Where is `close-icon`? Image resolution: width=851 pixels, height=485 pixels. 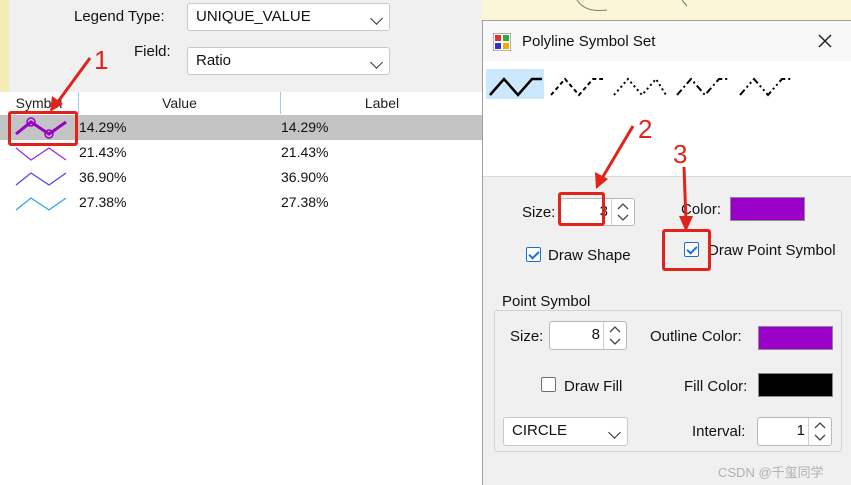 close-icon is located at coordinates (825, 41).